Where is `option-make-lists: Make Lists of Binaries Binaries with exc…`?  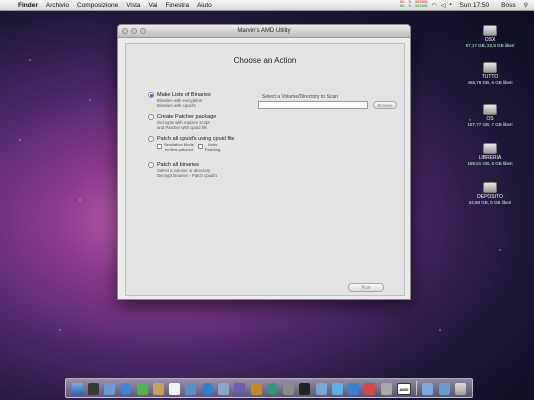 option-make-lists: Make Lists of Binaries Binaries with exc… is located at coordinates (198, 100).